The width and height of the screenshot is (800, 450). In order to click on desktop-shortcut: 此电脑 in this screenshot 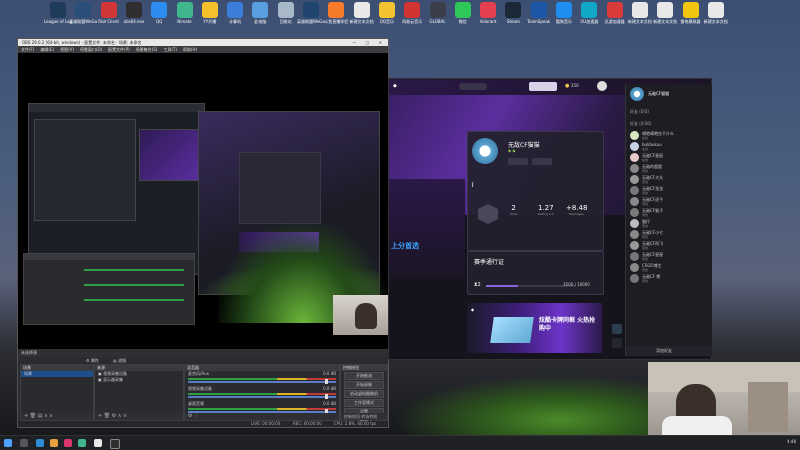, I will do `click(260, 13)`.